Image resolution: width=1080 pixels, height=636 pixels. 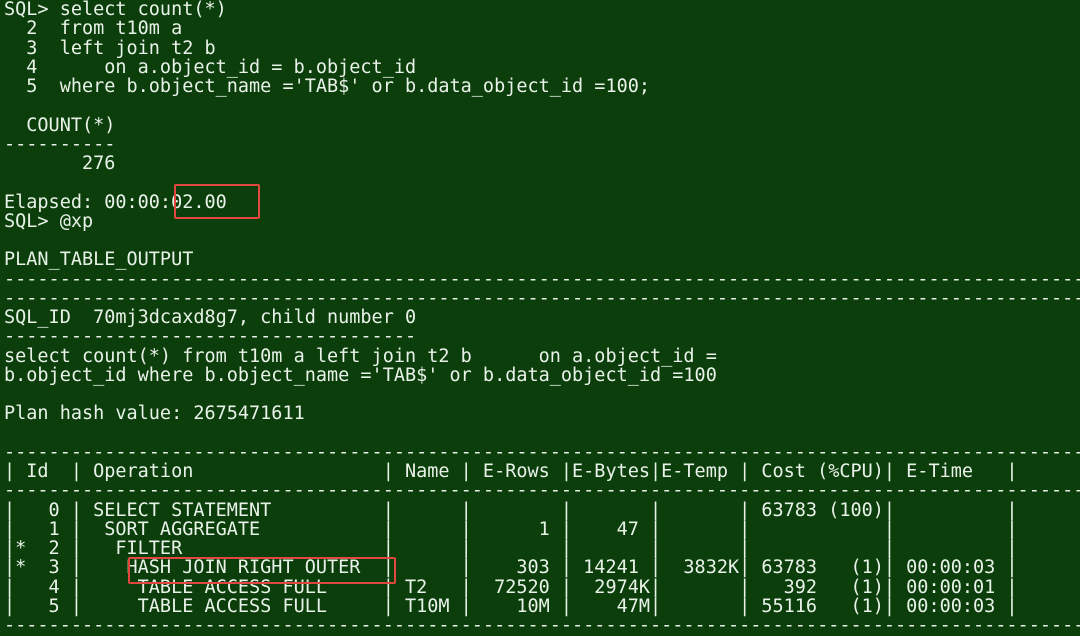 What do you see at coordinates (93, 29) in the screenshot?
I see `terminal-line: 2 from t10m a` at bounding box center [93, 29].